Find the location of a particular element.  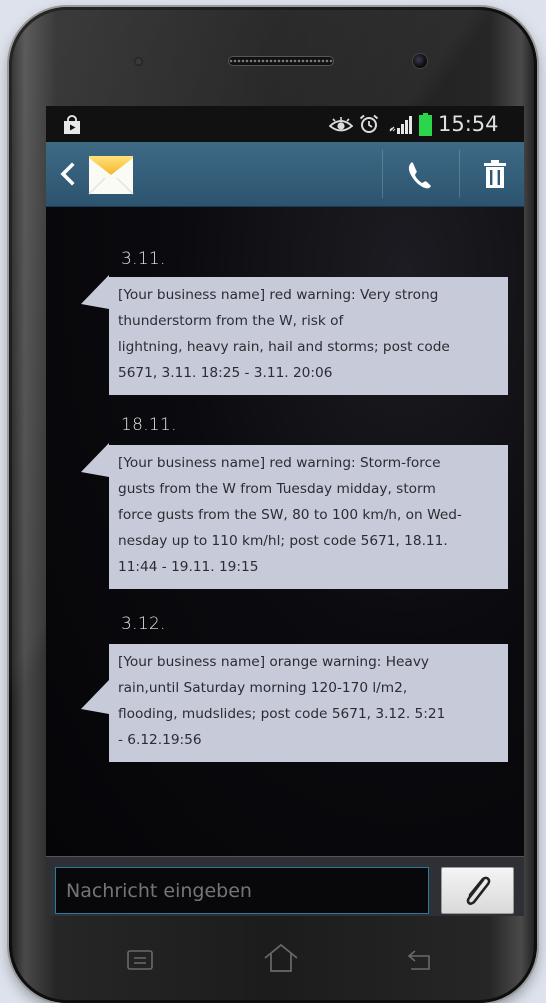

front-camera is located at coordinates (420, 61).